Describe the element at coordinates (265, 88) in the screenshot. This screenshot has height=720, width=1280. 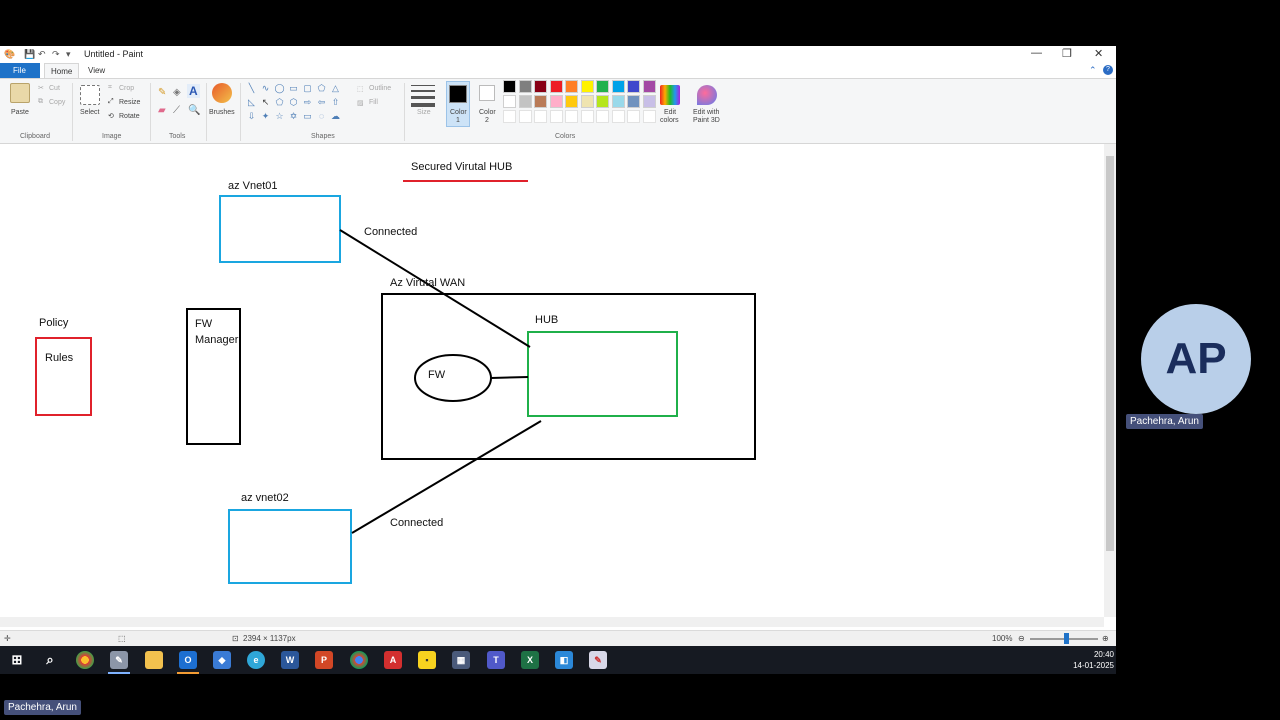
I see `curve-shape-icon: ∿` at that location.